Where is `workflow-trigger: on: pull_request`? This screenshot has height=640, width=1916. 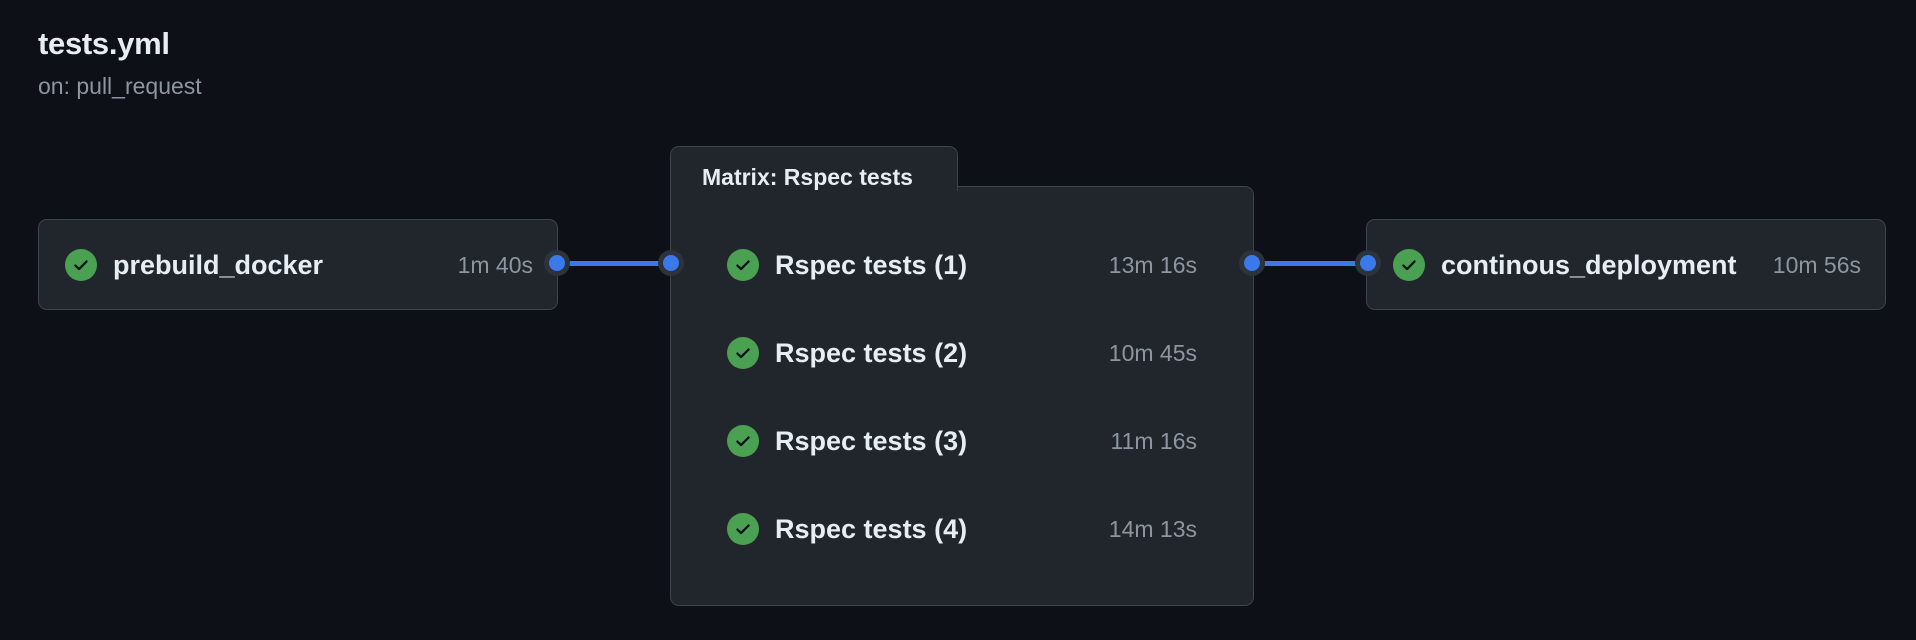 workflow-trigger: on: pull_request is located at coordinates (120, 86).